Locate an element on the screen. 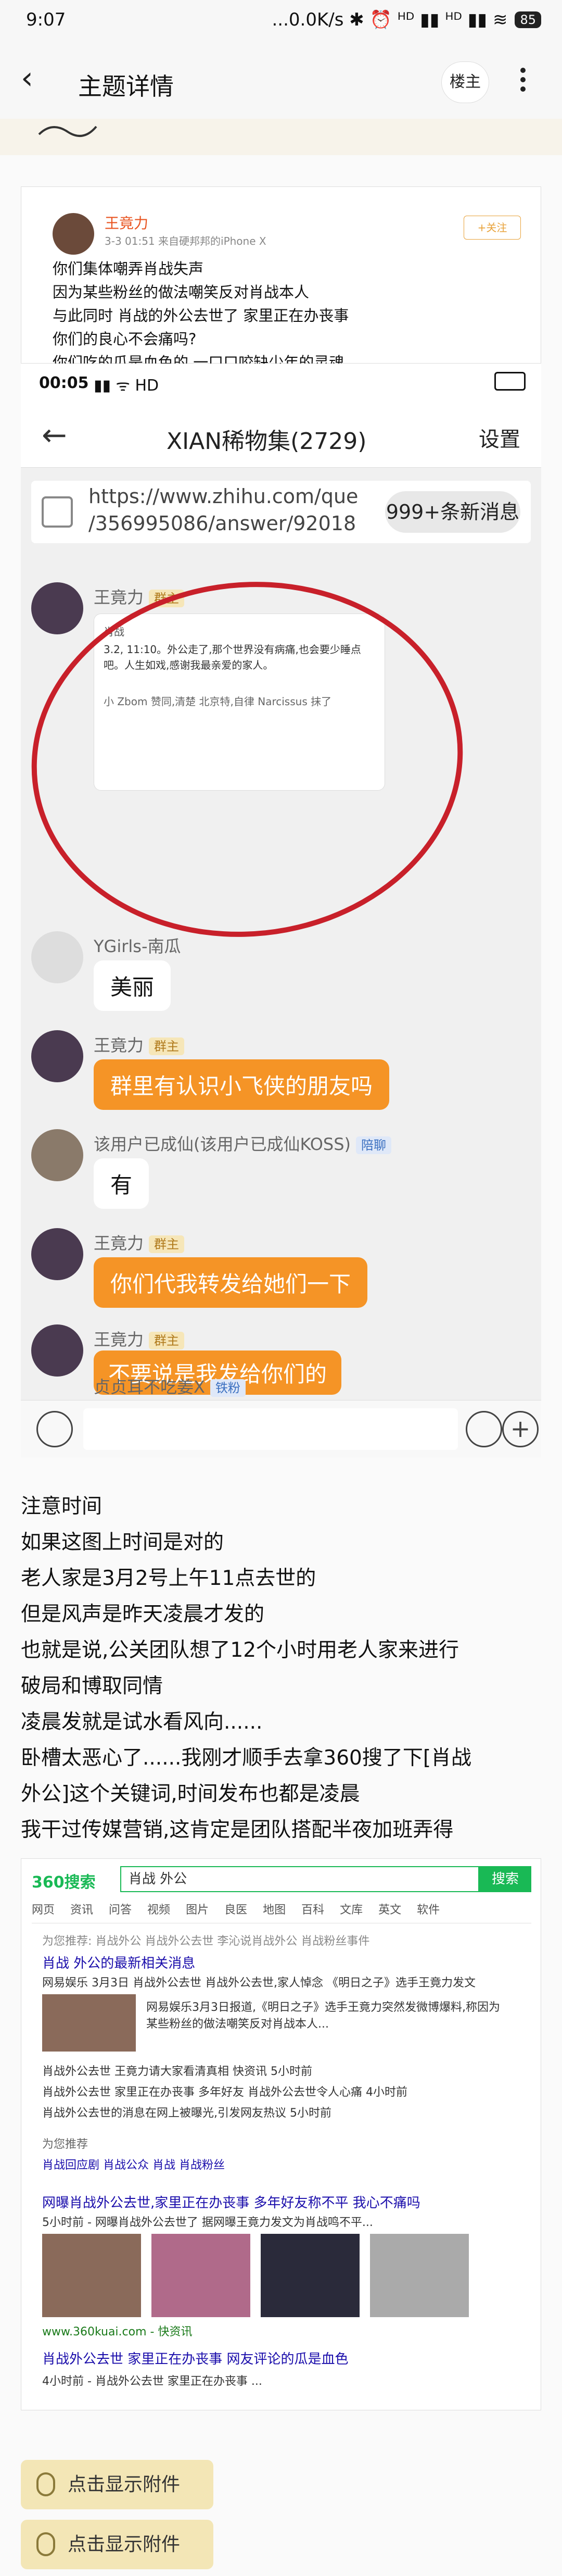 The width and height of the screenshot is (562, 2576). new-messages-badge: 999+条新消息 is located at coordinates (452, 512).